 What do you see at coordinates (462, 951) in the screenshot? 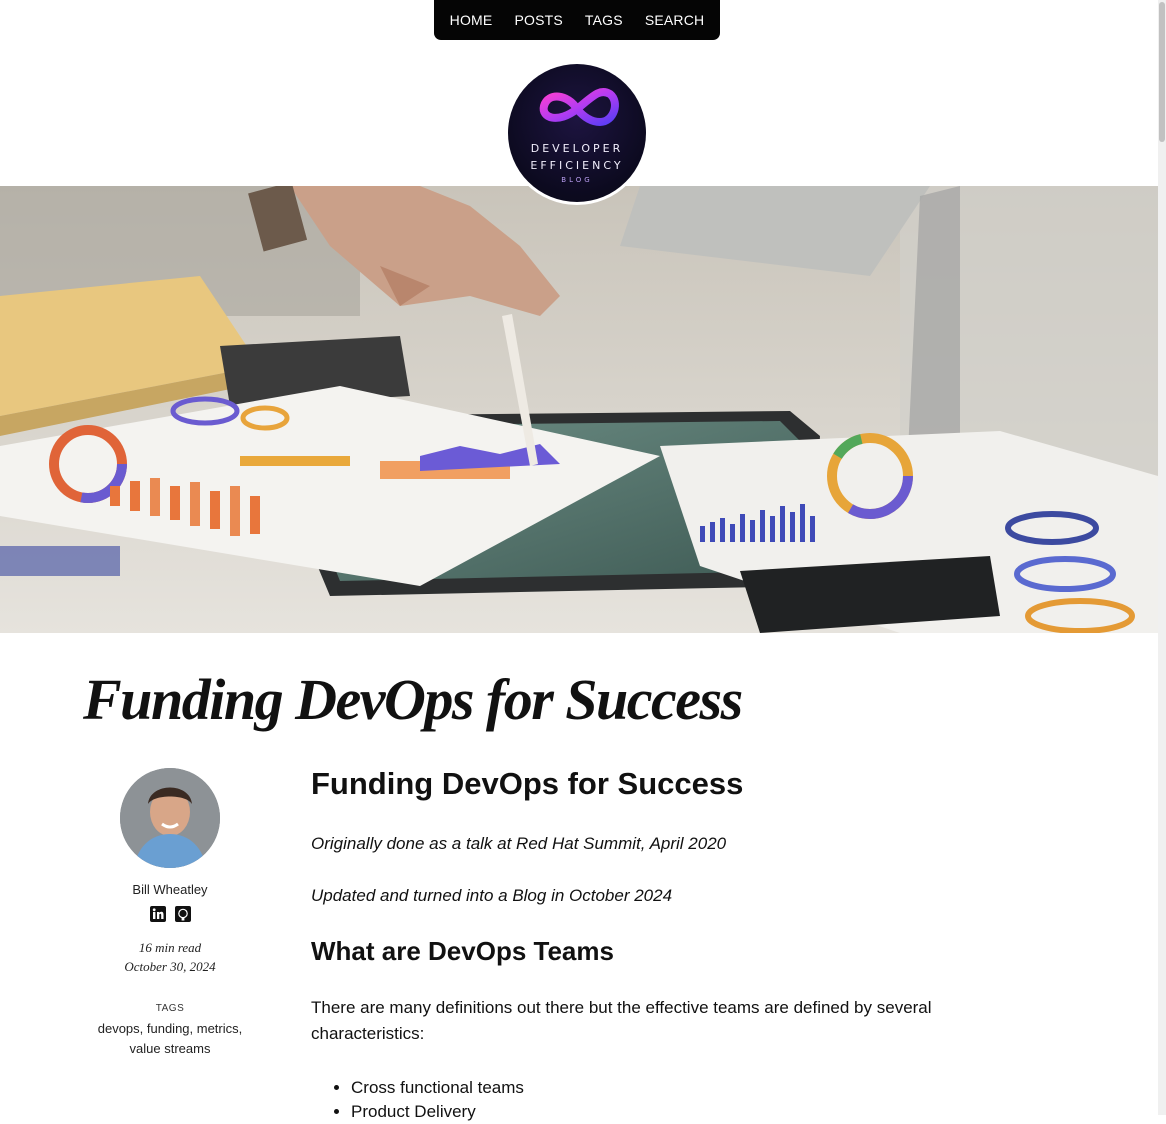
I see `section-heading: What are DevOps Teams` at bounding box center [462, 951].